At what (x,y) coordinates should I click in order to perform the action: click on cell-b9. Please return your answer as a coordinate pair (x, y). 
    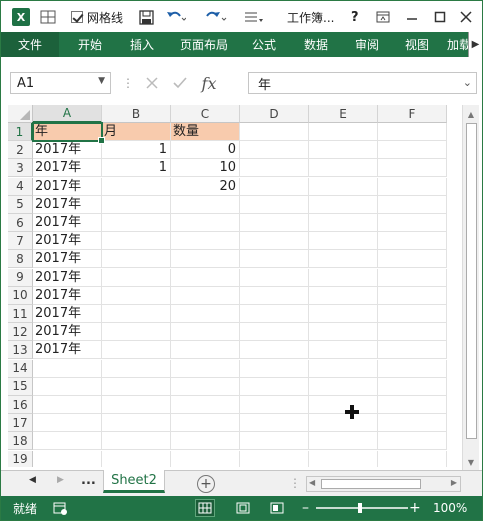
    Looking at the image, I should click on (136, 277).